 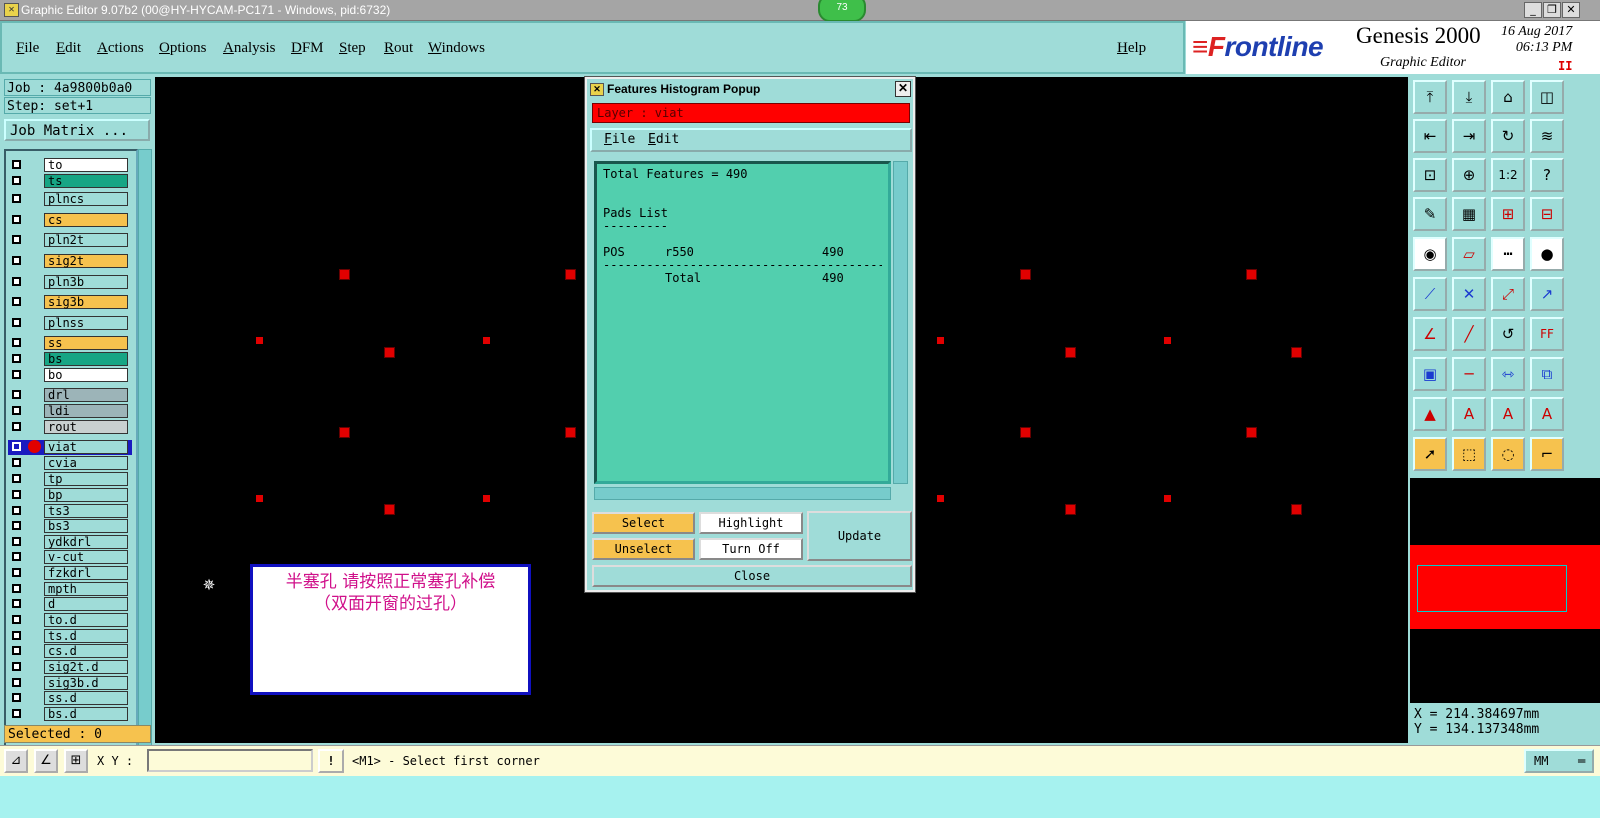 I want to click on popup-menu-file: File, so click(x=619, y=140).